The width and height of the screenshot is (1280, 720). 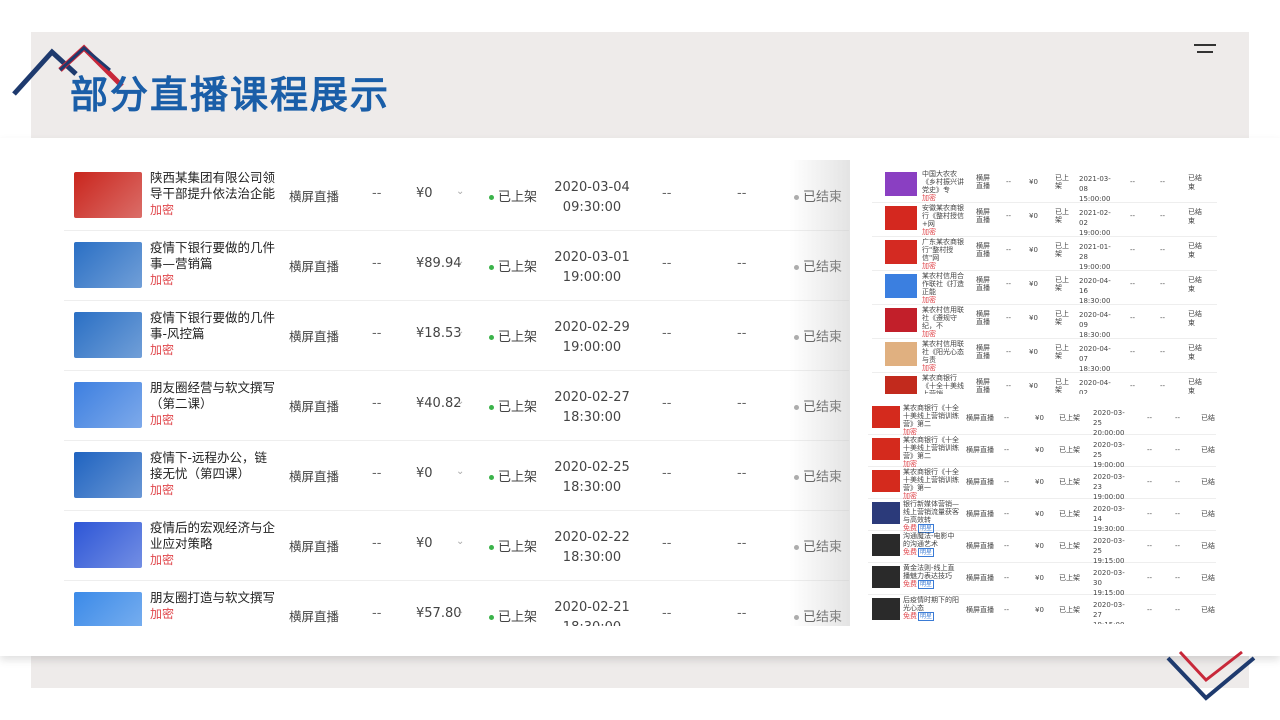 I want to click on course-name: 中国大农农《乡村振兴讲党史》专 加密, so click(x=943, y=186).